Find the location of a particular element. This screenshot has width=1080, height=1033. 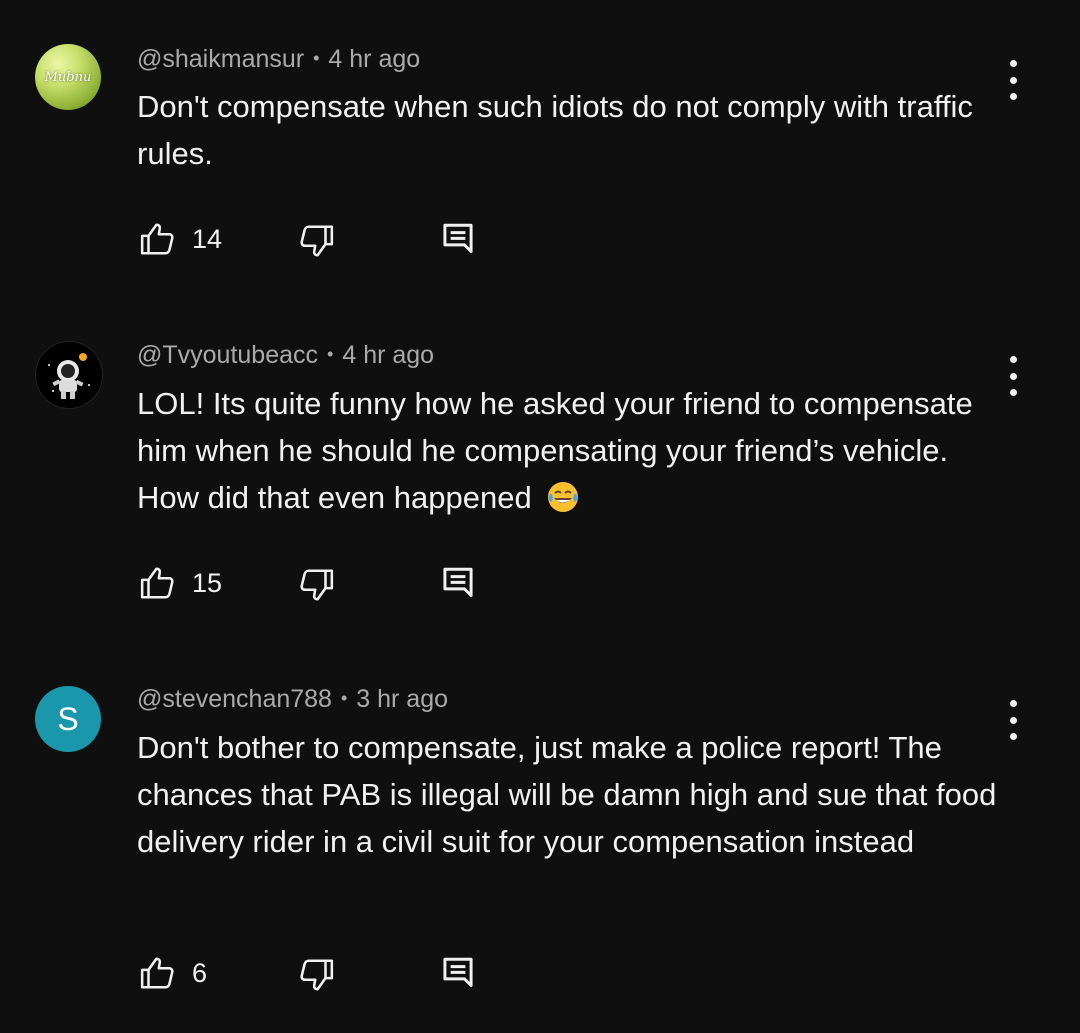

comment-actions: 6 is located at coordinates (317, 974).